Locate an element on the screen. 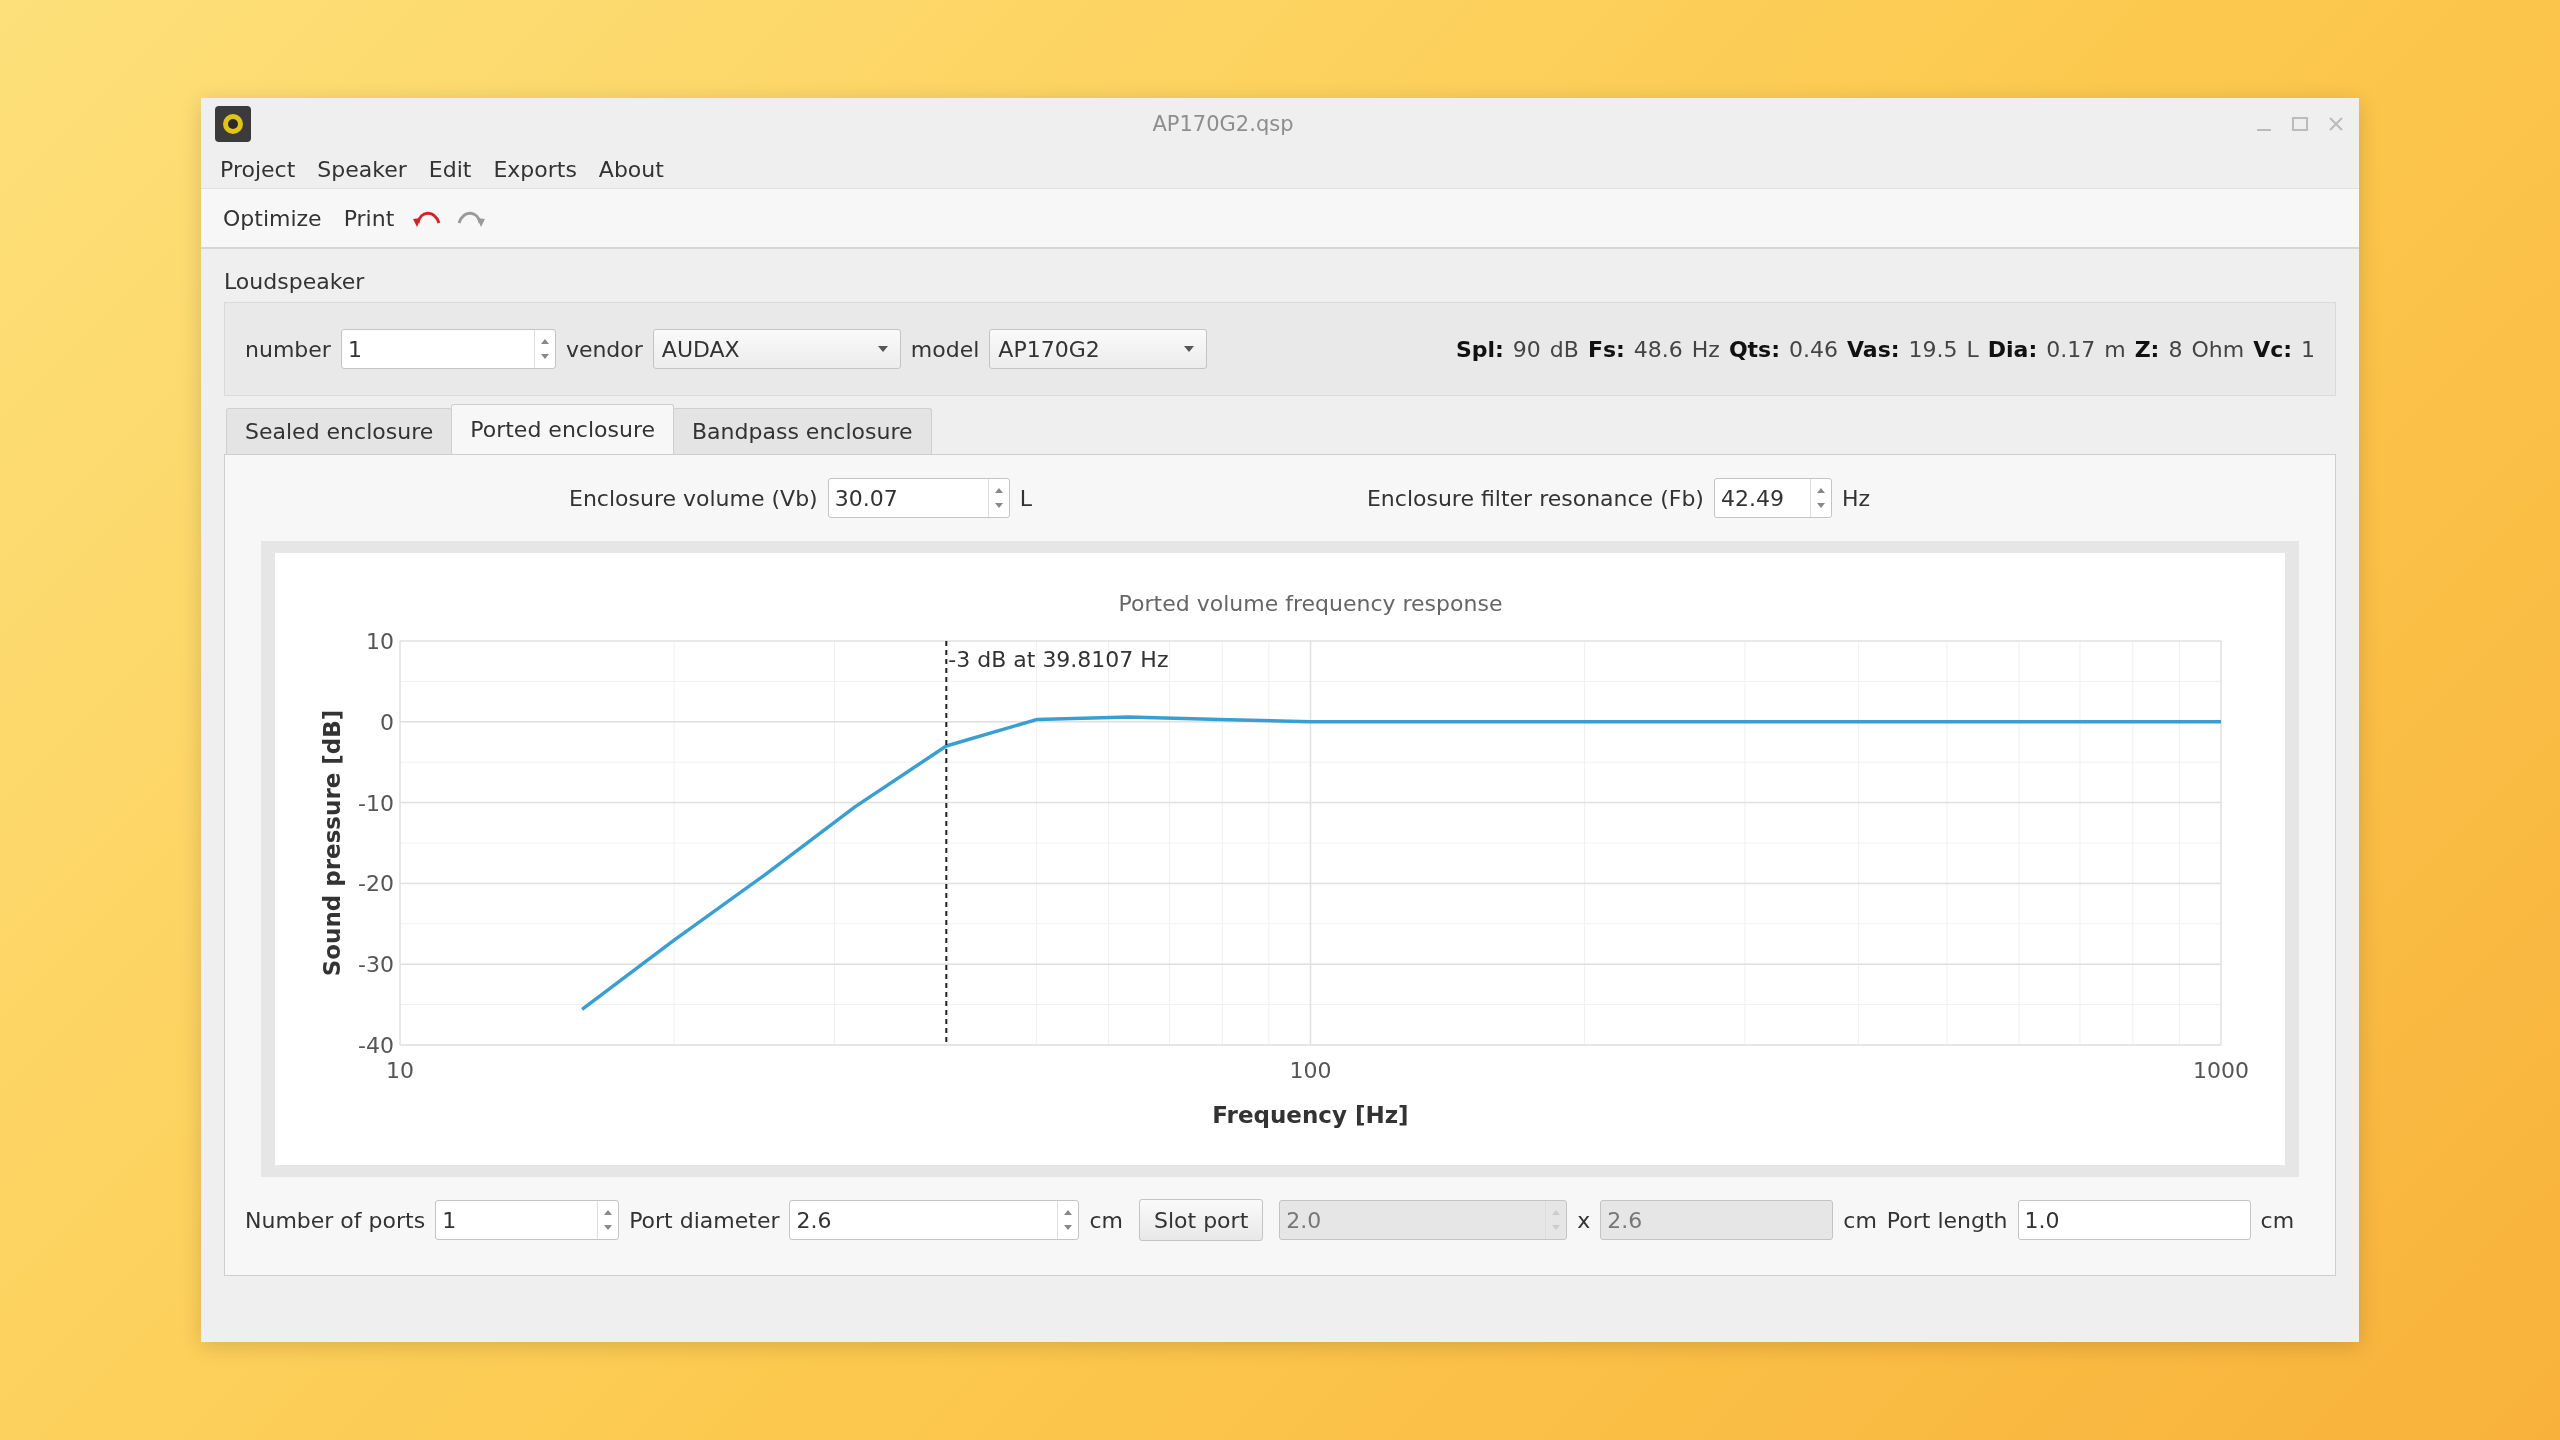 Image resolution: width=2560 pixels, height=1440 pixels. x-tick-label: 1000 is located at coordinates (2221, 1070).